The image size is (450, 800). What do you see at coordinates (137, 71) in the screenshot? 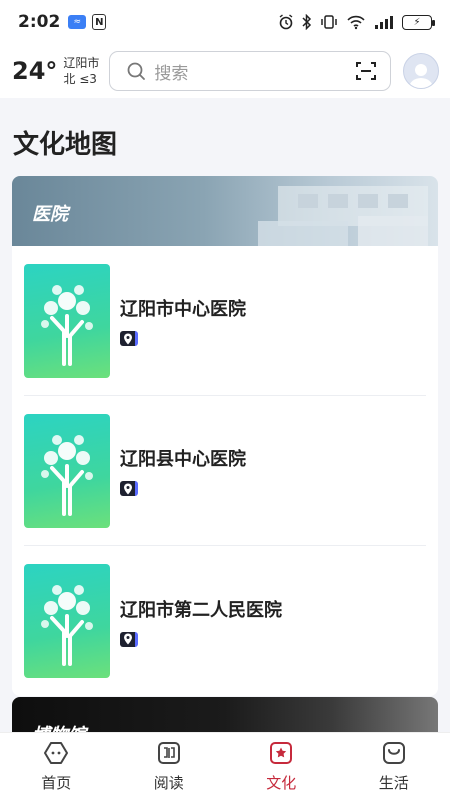
I see `search-icon` at bounding box center [137, 71].